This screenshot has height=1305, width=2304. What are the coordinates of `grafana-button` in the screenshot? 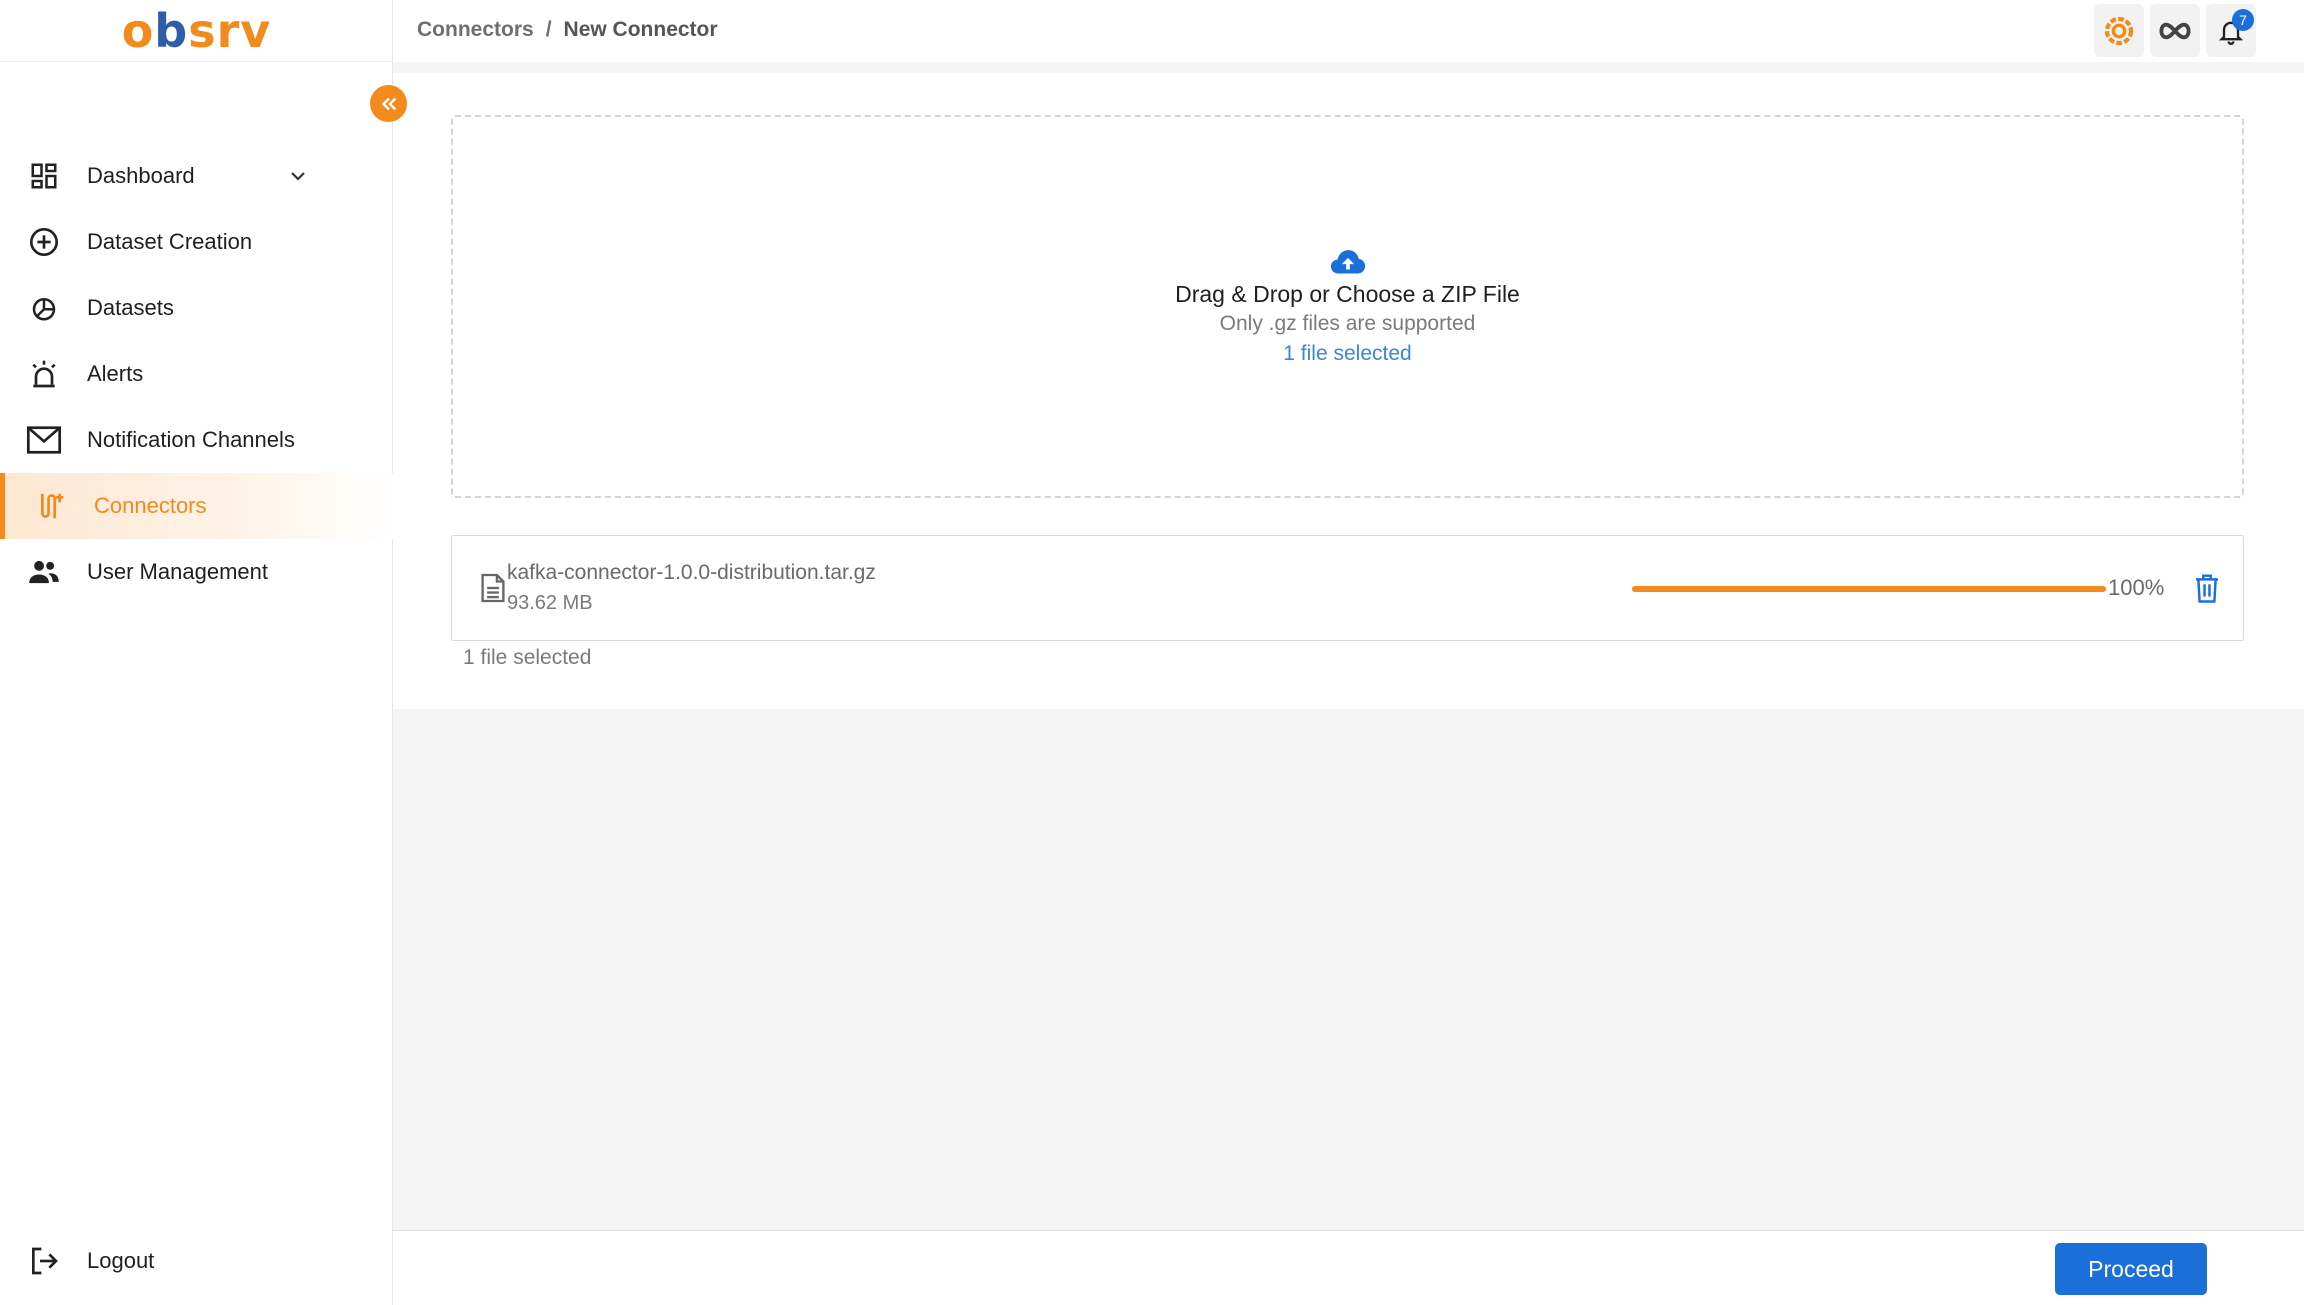 It's located at (2119, 30).